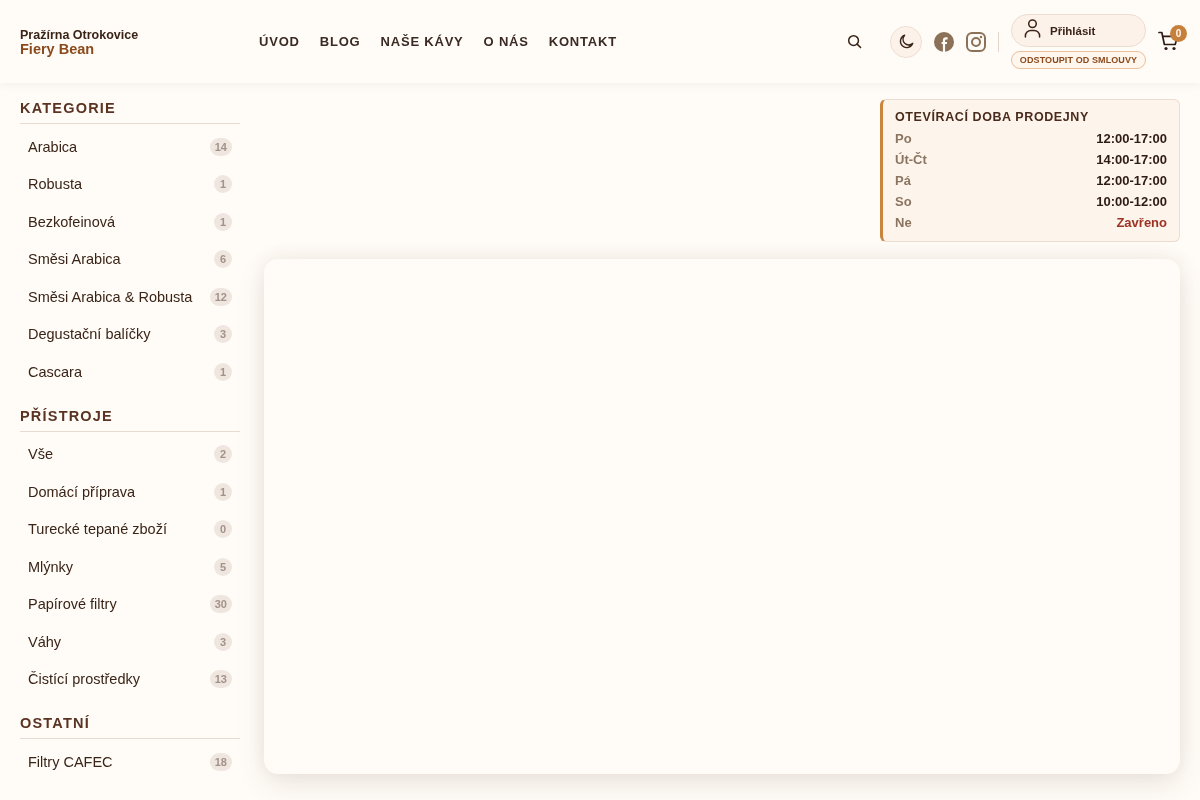  What do you see at coordinates (130, 727) in the screenshot?
I see `section-heading: OSTATNÍ` at bounding box center [130, 727].